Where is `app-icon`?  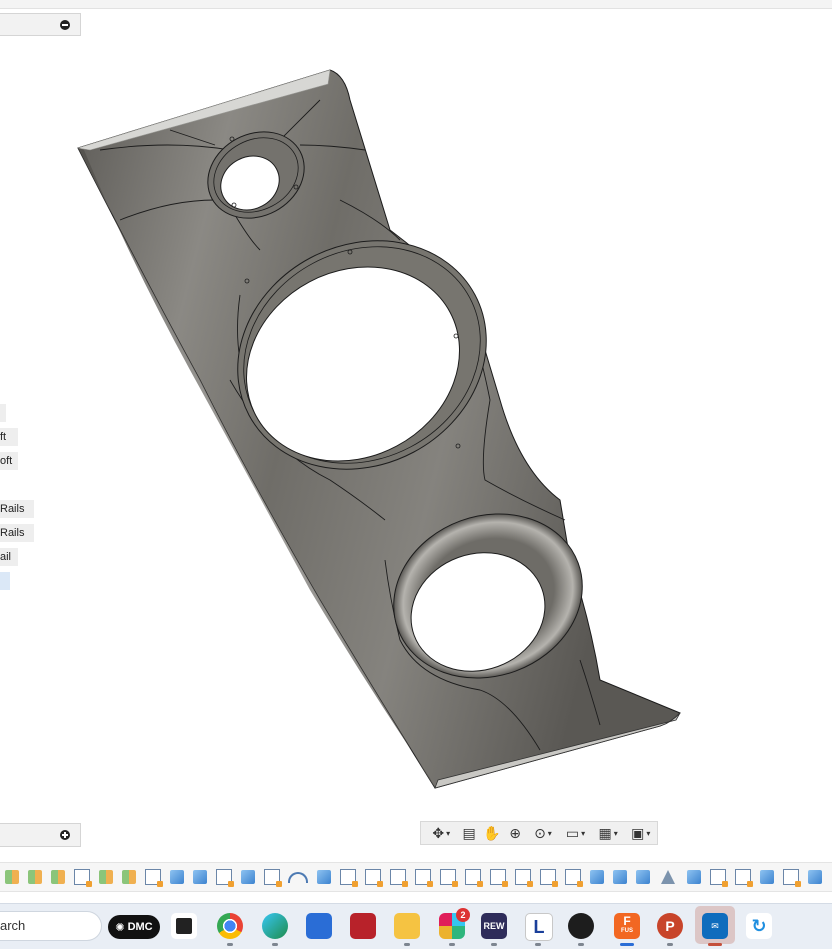 app-icon is located at coordinates (581, 926).